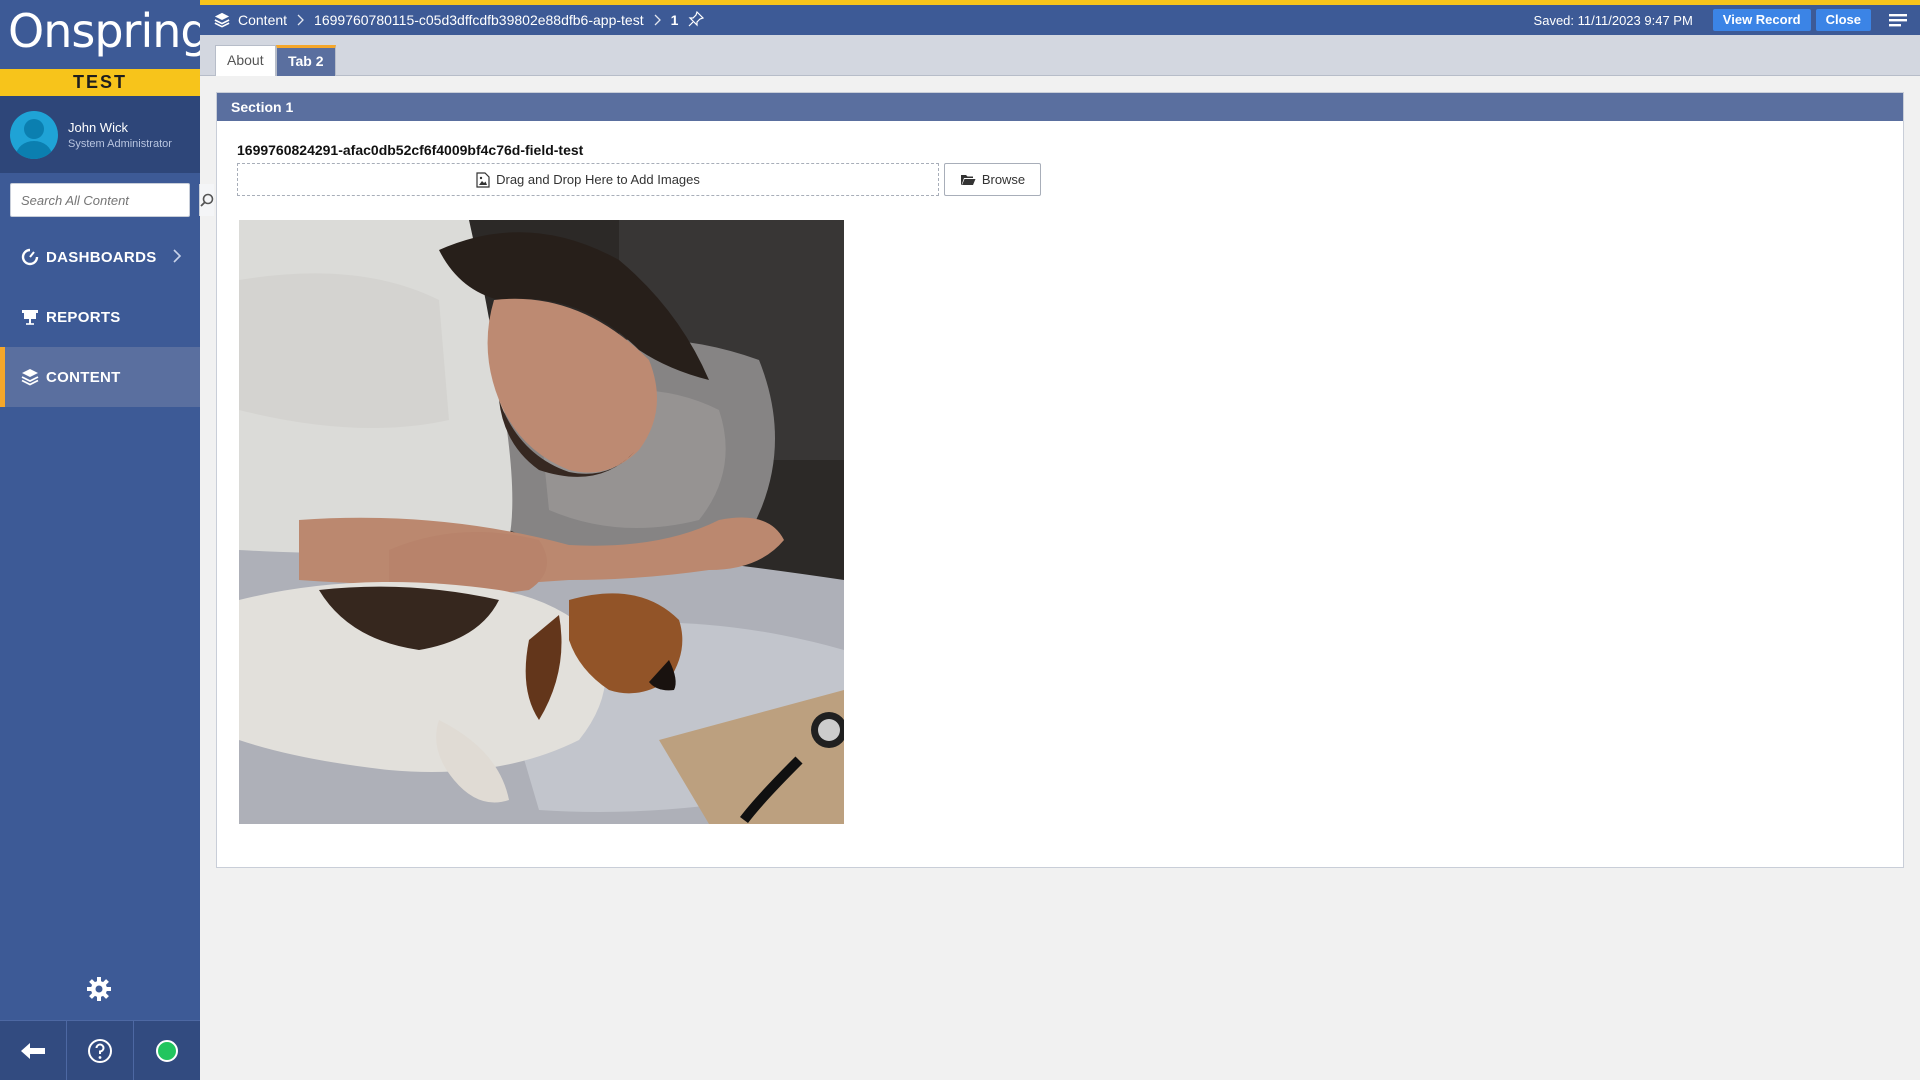  I want to click on user-name: John Wick, so click(98, 127).